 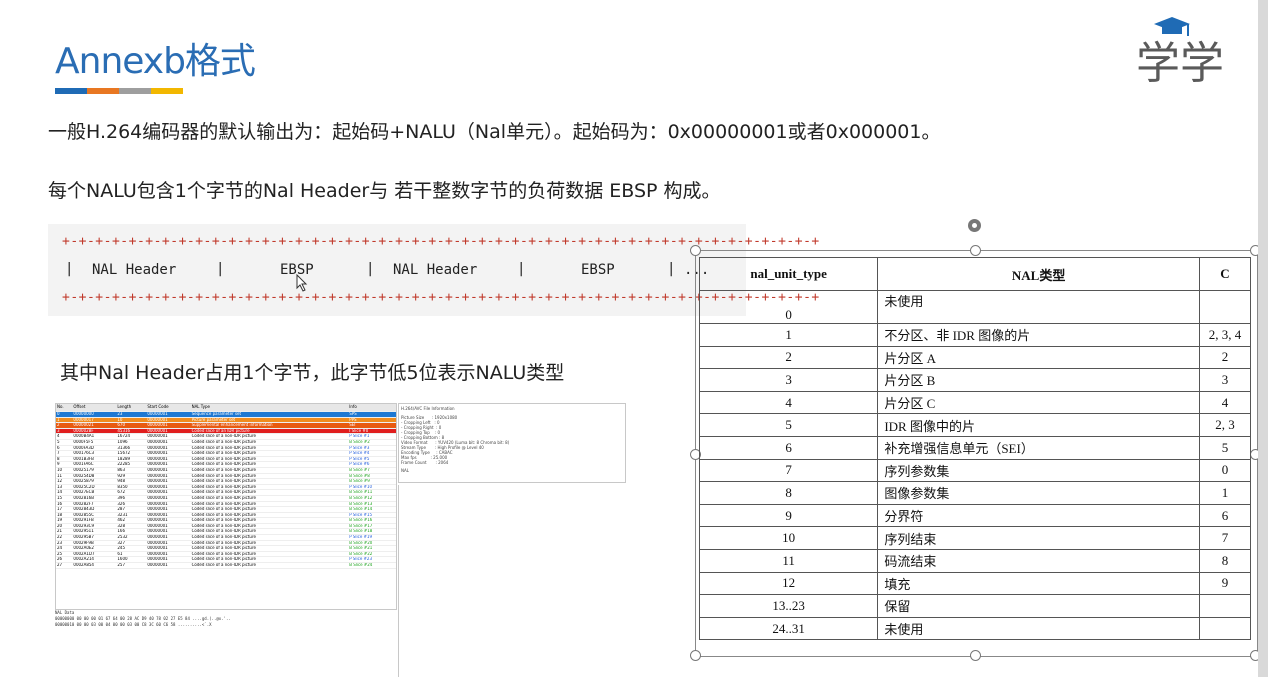 I want to click on nal-type-name-cell: 不分区、非 IDR 图像的片, so click(x=1038, y=335).